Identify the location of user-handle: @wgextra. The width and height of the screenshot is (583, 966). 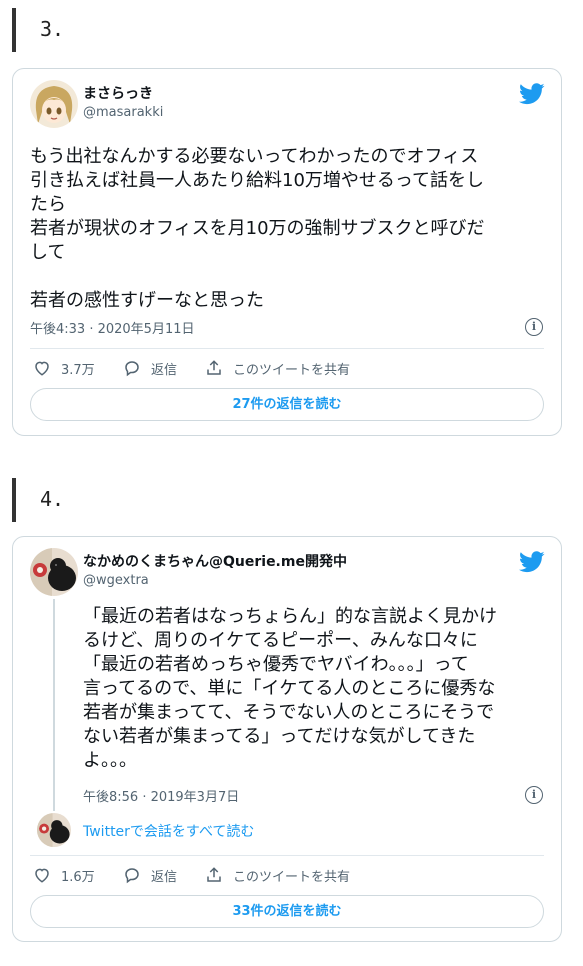
(116, 580).